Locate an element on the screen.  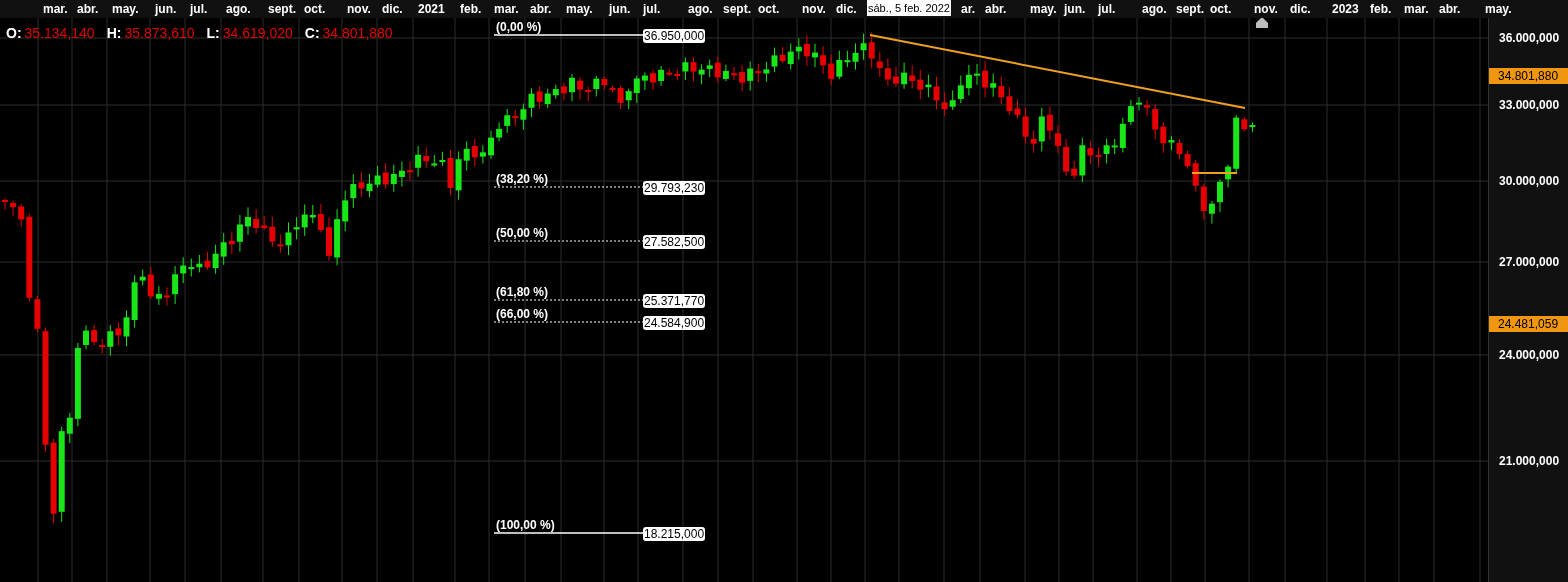
month-label: ar. is located at coordinates (968, 9).